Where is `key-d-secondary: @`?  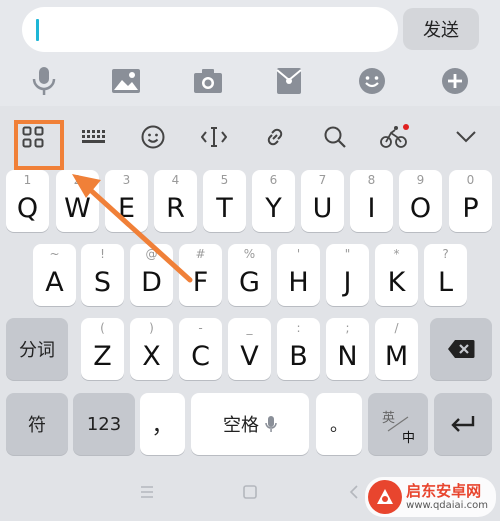
key-d-secondary: @ is located at coordinates (151, 254).